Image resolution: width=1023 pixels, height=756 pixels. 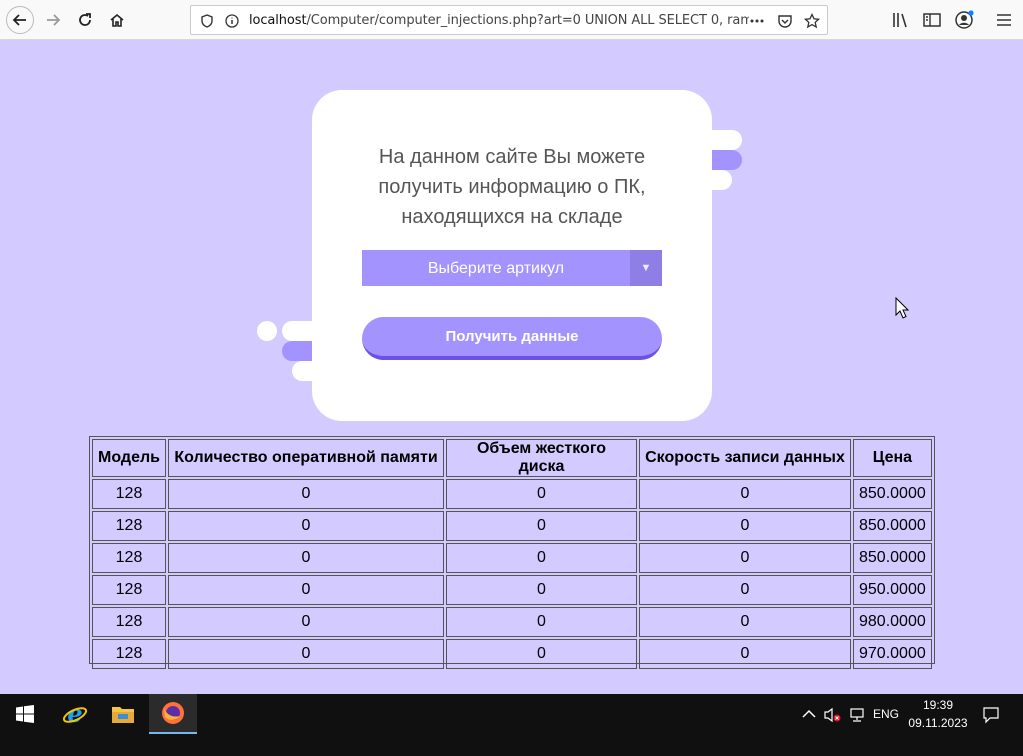 What do you see at coordinates (496, 268) in the screenshot?
I see `article-select-placeholder: Выберите артикул` at bounding box center [496, 268].